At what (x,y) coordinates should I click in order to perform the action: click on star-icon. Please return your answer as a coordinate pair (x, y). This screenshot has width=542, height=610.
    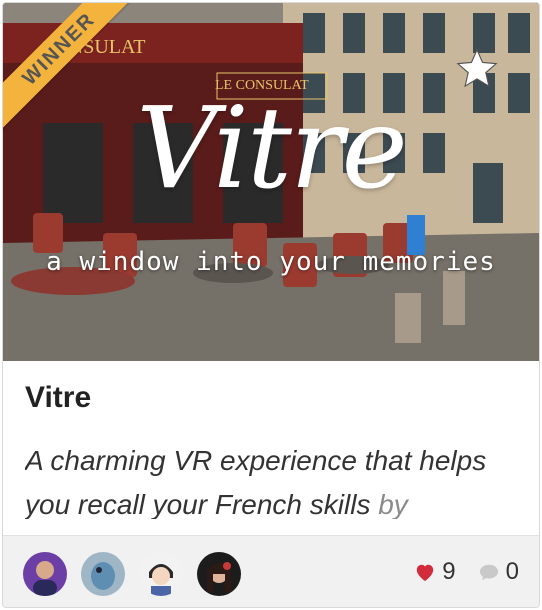
    Looking at the image, I should click on (477, 68).